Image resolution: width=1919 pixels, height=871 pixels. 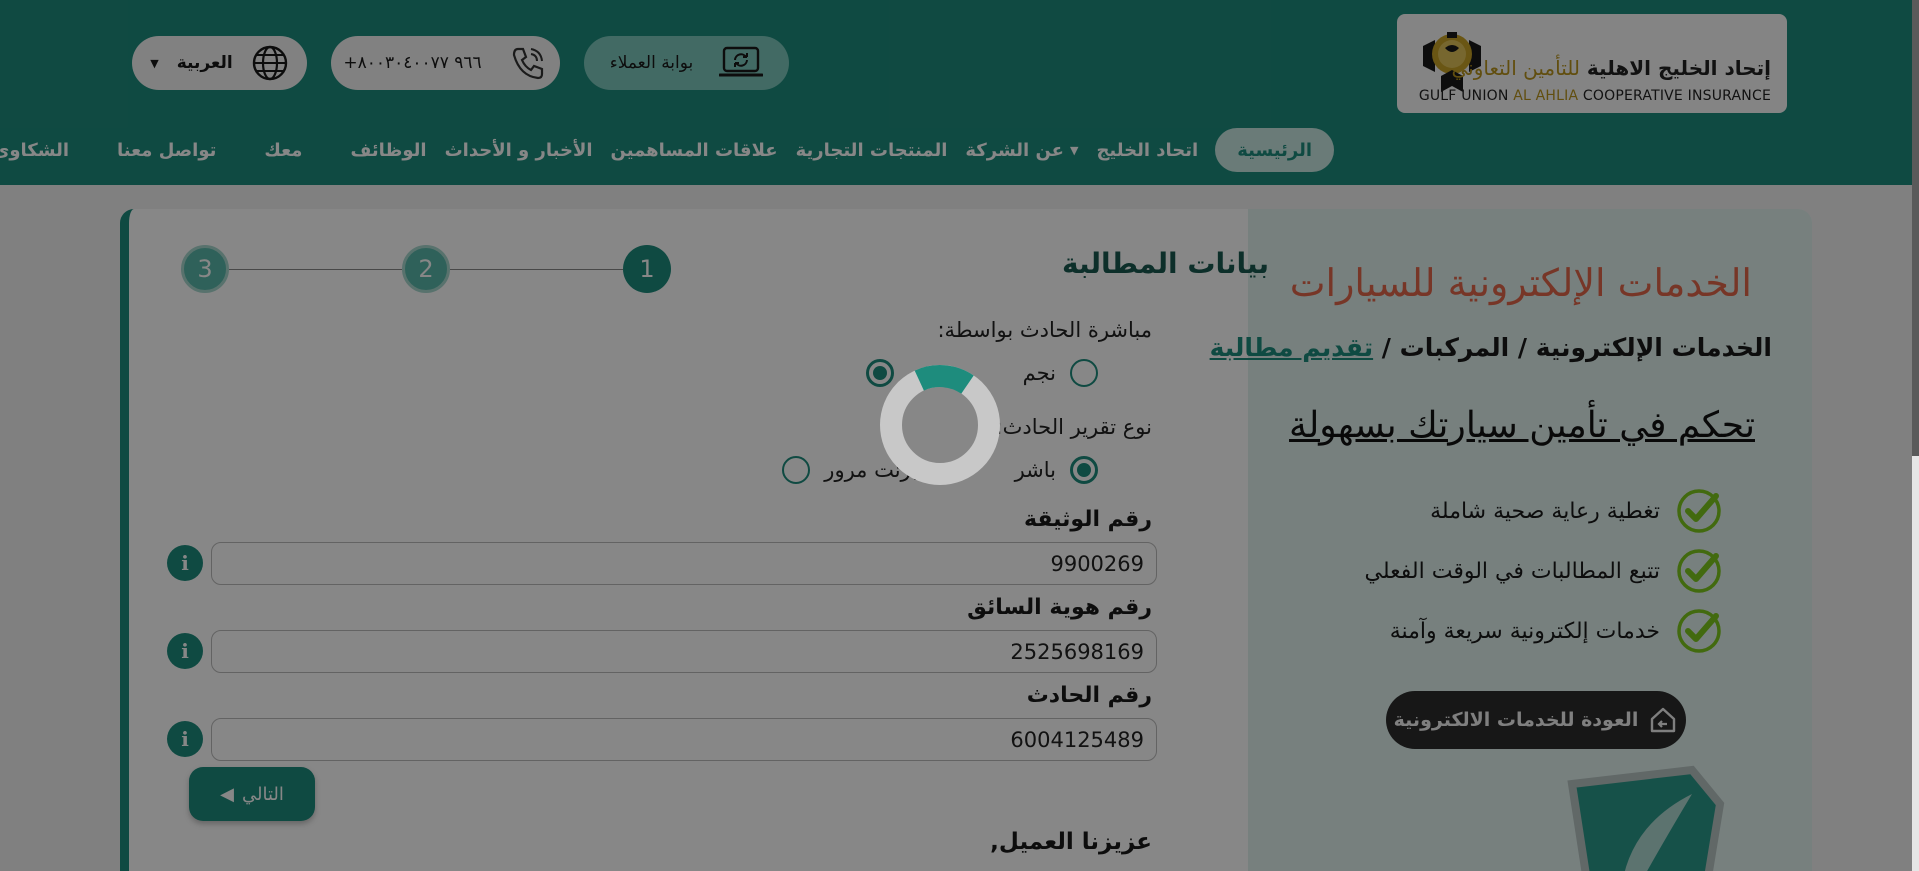 What do you see at coordinates (940, 425) in the screenshot?
I see `loading-spinner-icon` at bounding box center [940, 425].